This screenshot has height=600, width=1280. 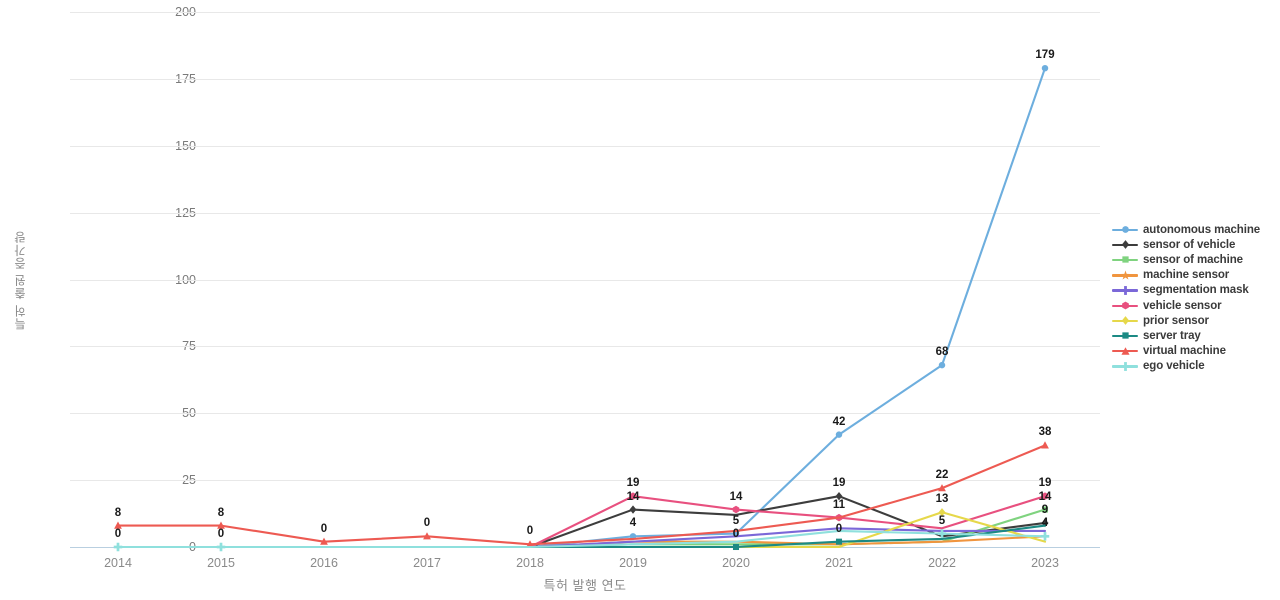 What do you see at coordinates (1176, 320) in the screenshot?
I see `legend-item-label: prior sensor` at bounding box center [1176, 320].